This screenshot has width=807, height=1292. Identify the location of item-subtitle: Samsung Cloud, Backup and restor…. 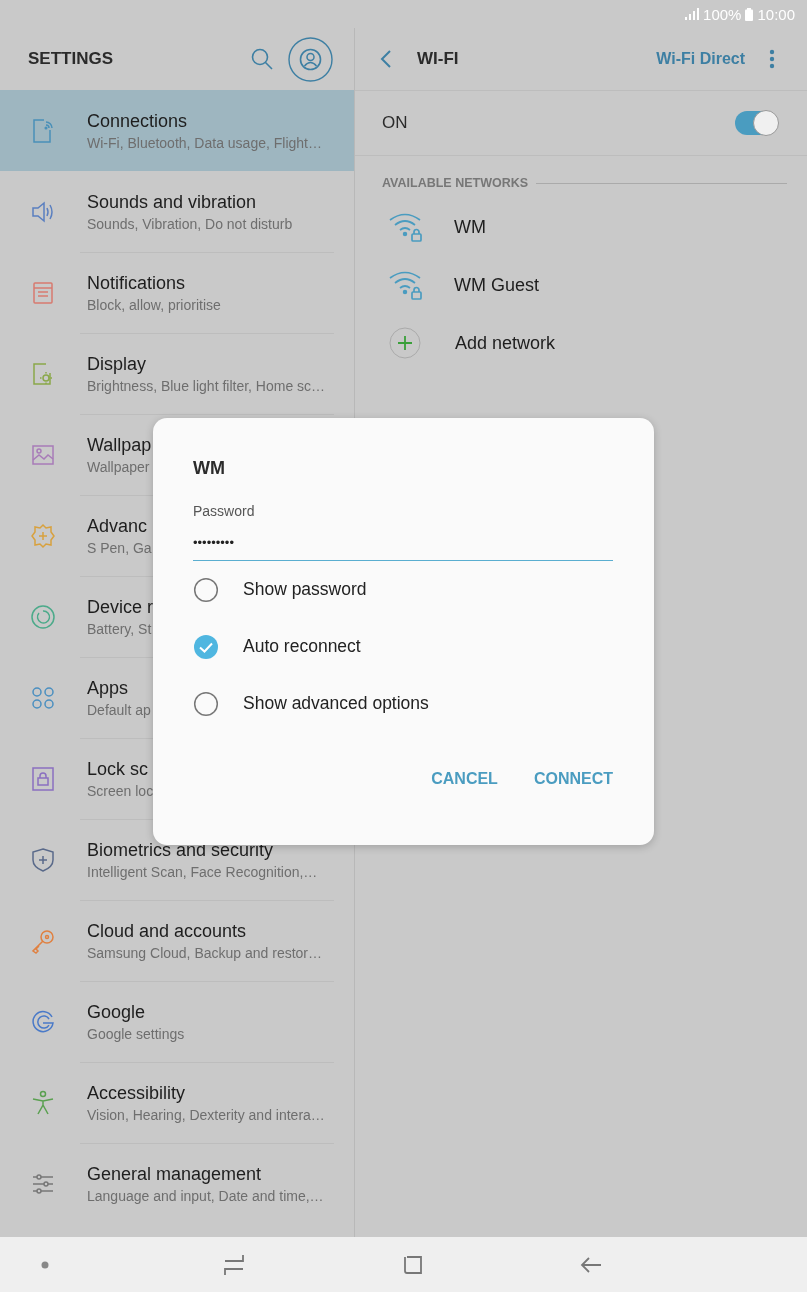
(204, 952).